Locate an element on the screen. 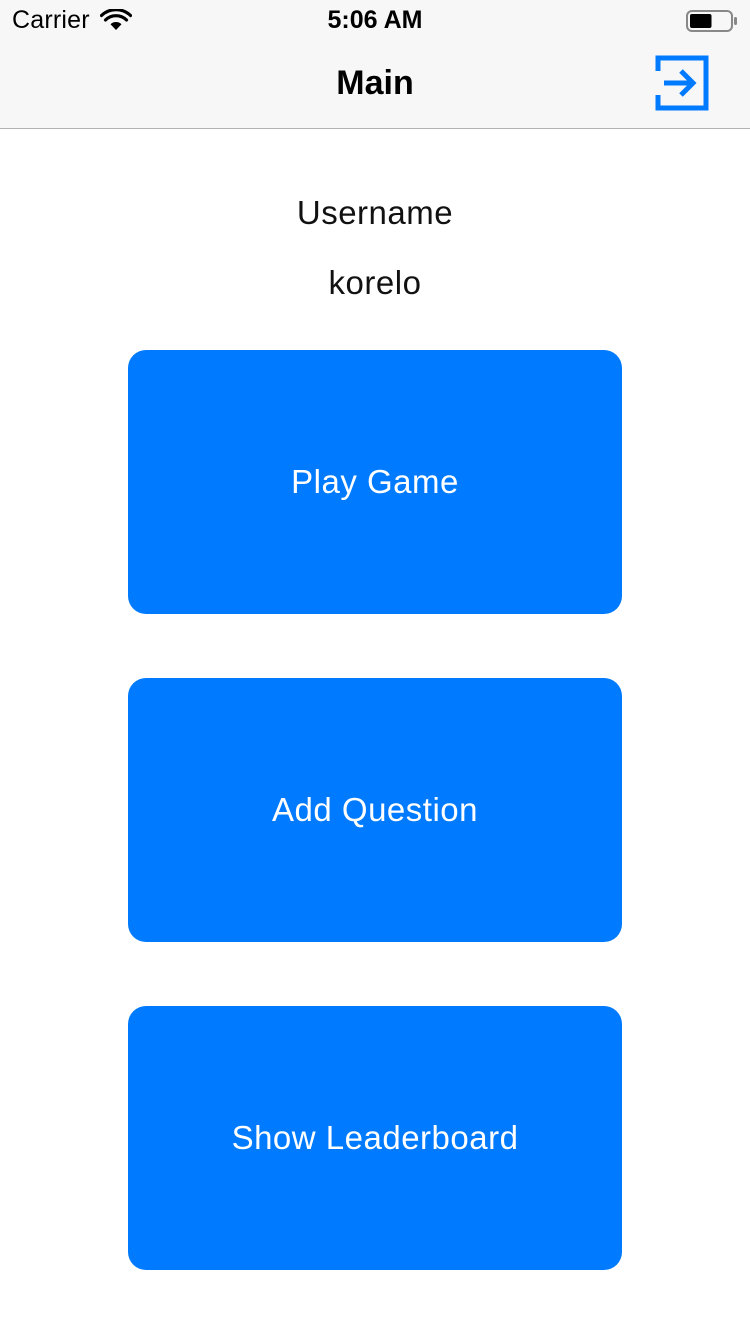  add-question-button: Add Question is located at coordinates (375, 810).